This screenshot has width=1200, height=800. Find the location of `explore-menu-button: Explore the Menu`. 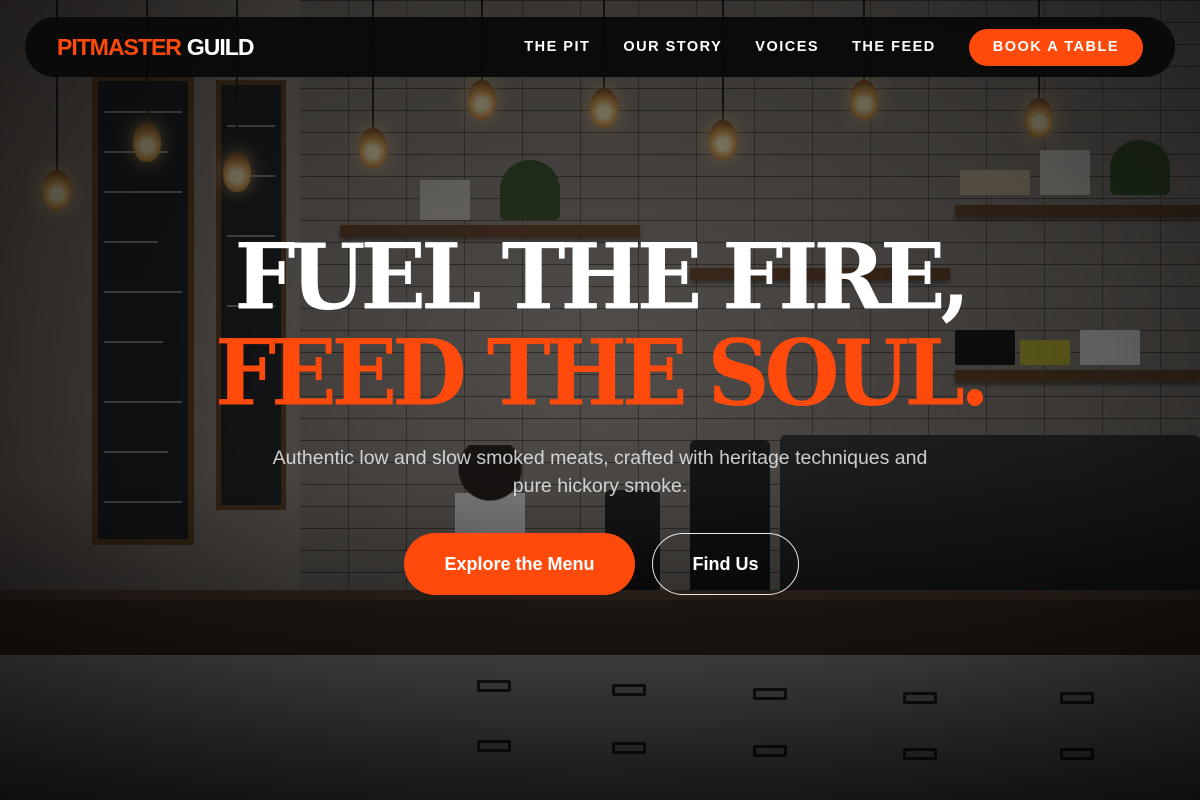

explore-menu-button: Explore the Menu is located at coordinates (519, 564).